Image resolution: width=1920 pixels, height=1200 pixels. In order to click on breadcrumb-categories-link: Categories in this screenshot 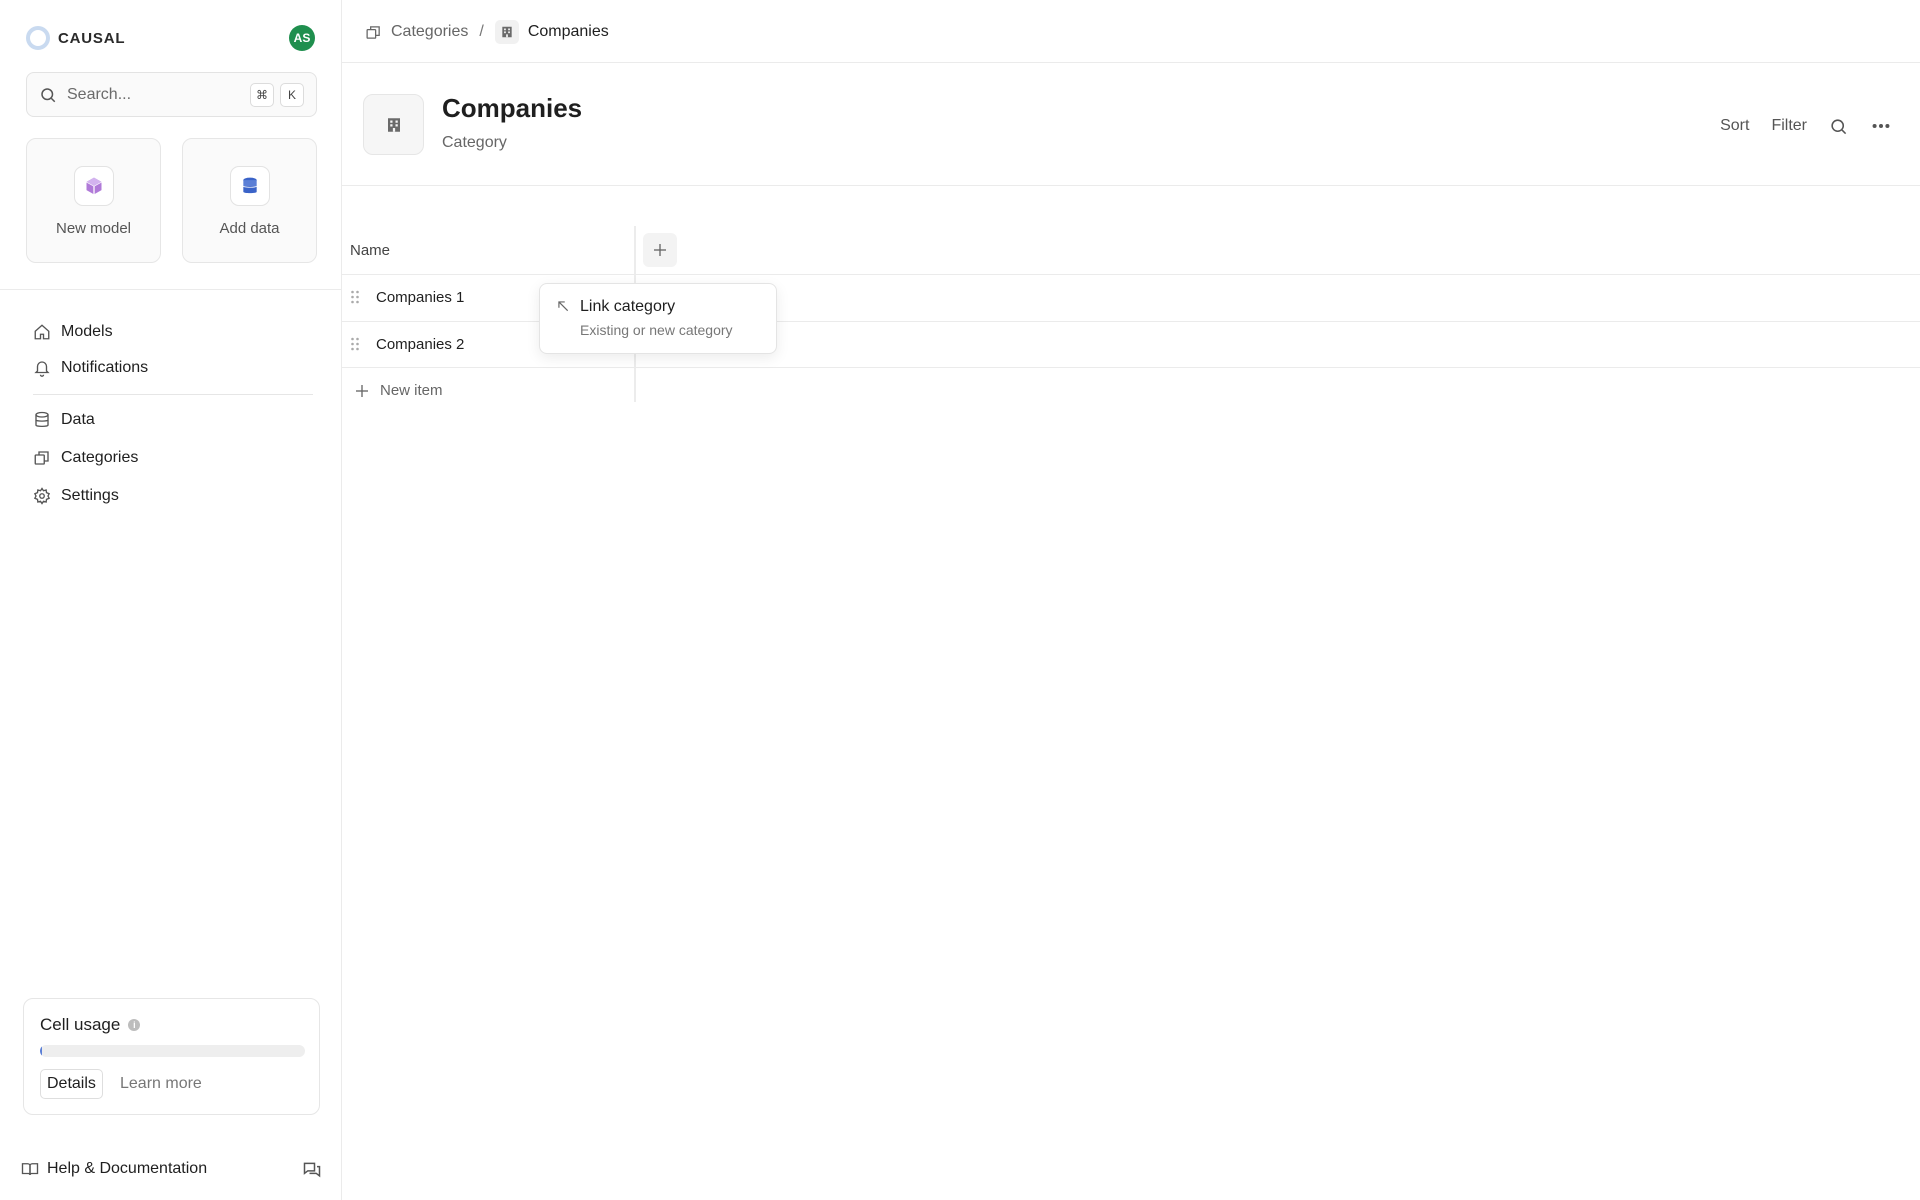, I will do `click(429, 32)`.